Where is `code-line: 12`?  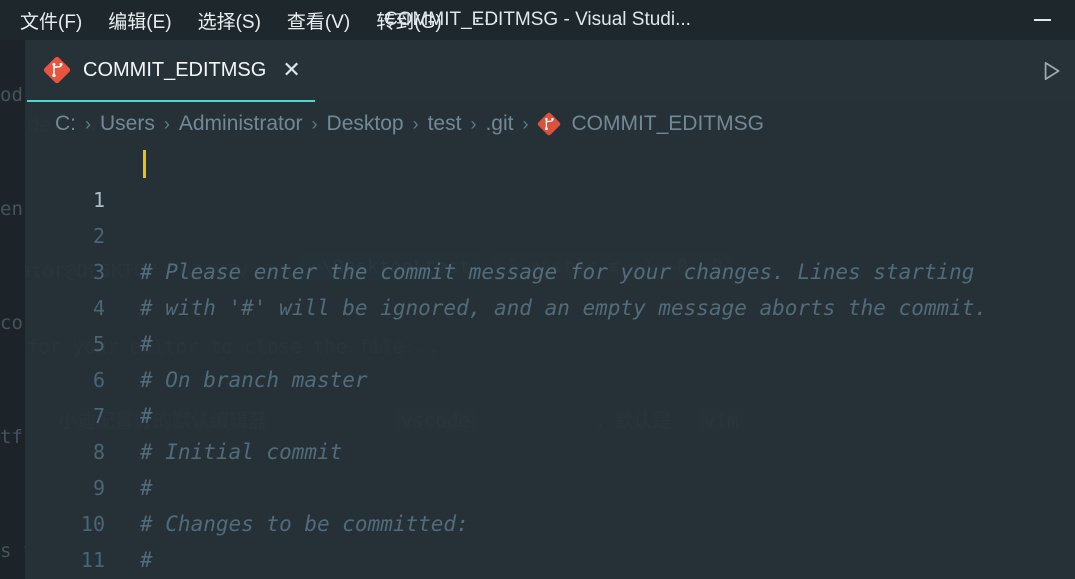 code-line: 12 is located at coordinates (550, 560).